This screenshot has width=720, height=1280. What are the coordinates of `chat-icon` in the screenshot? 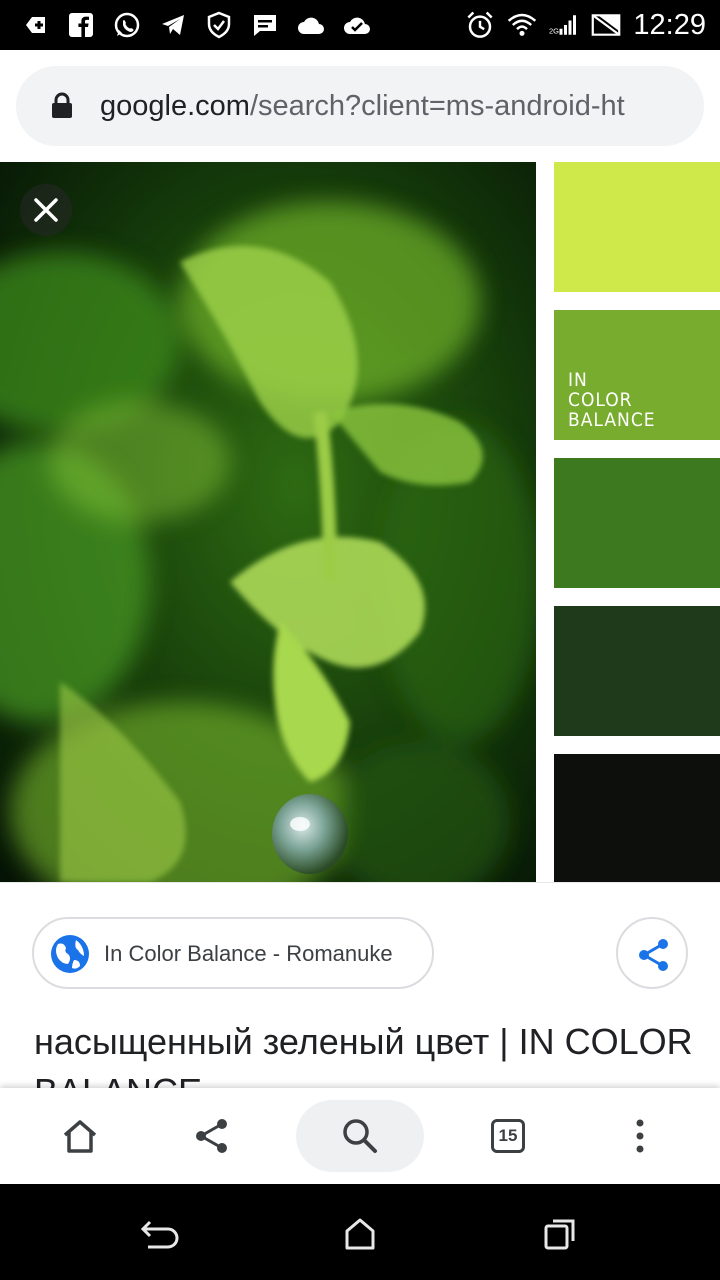 It's located at (265, 25).